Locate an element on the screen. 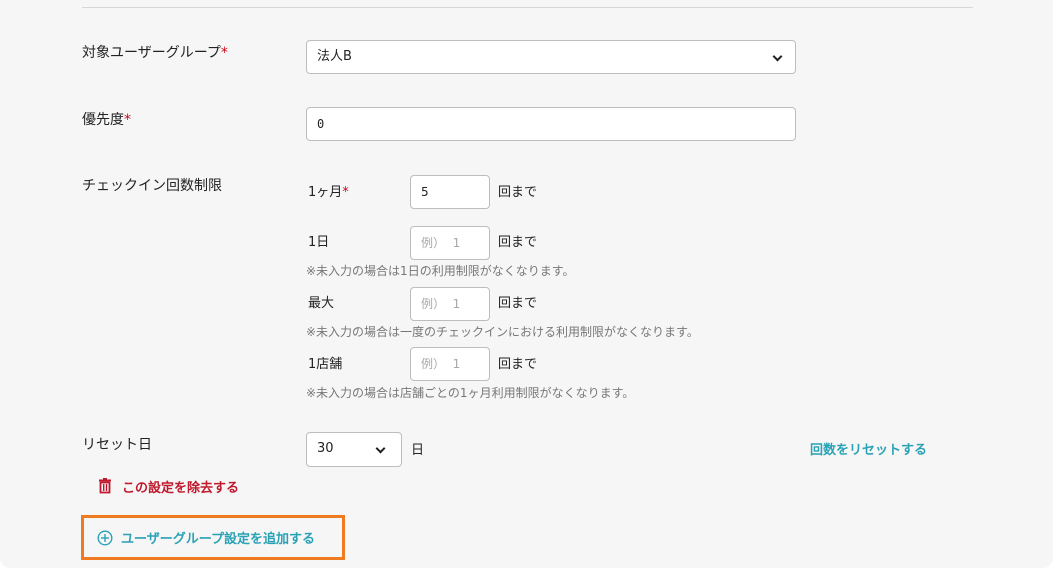 This screenshot has width=1063, height=579. add-user-group-button: ユーザーグループ設定を追加する is located at coordinates (213, 537).